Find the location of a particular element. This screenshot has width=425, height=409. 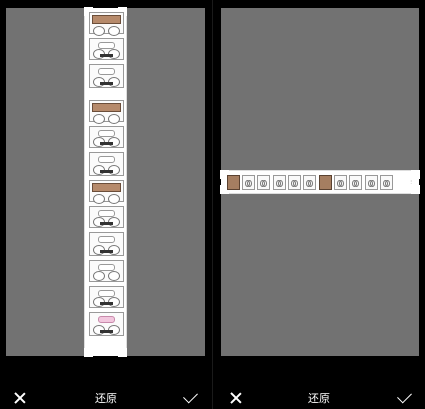

image-preview-vertical is located at coordinates (105, 182).